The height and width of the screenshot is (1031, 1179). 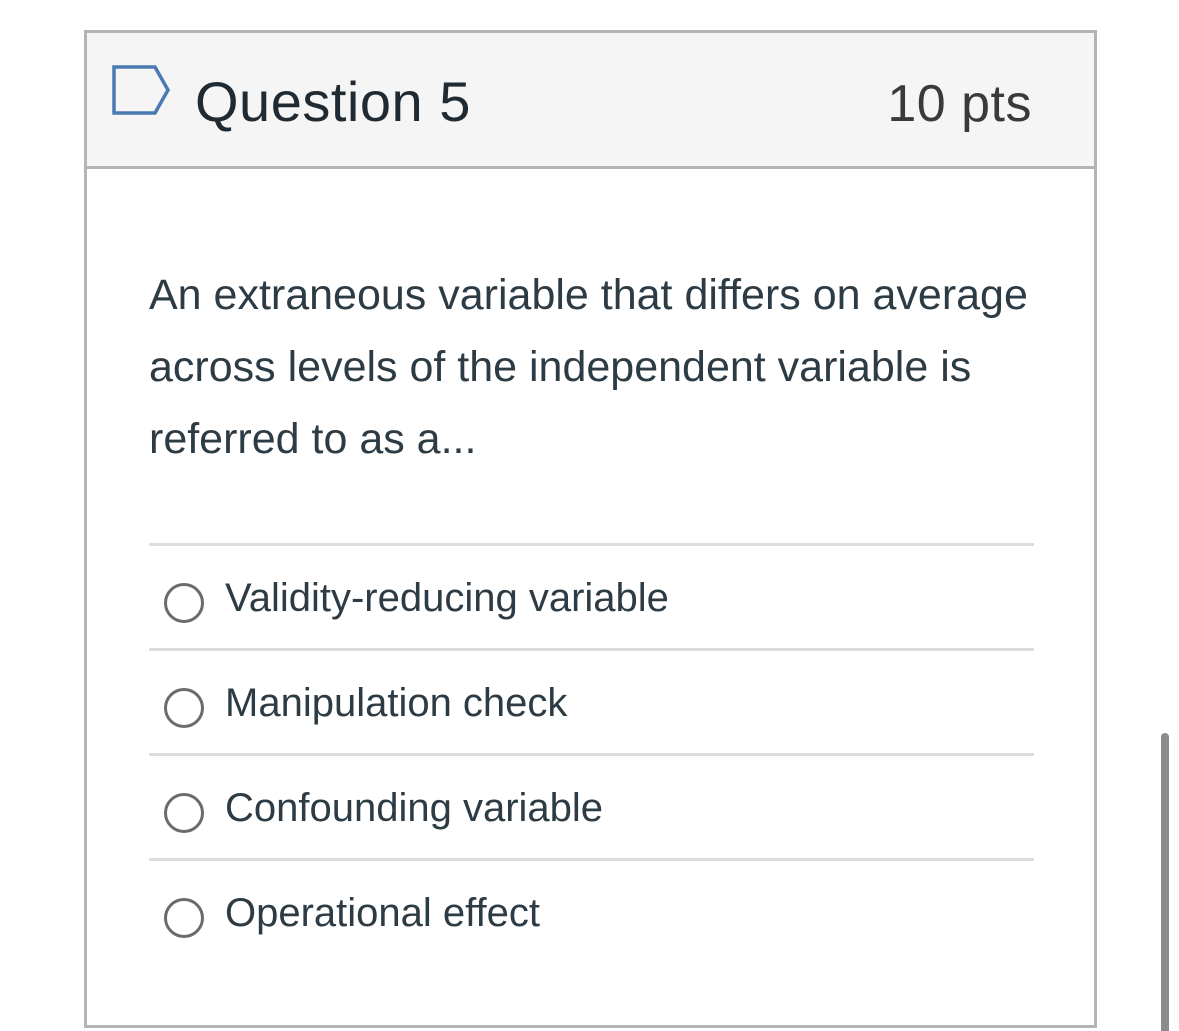 I want to click on answer-label: Confounding variable, so click(x=414, y=808).